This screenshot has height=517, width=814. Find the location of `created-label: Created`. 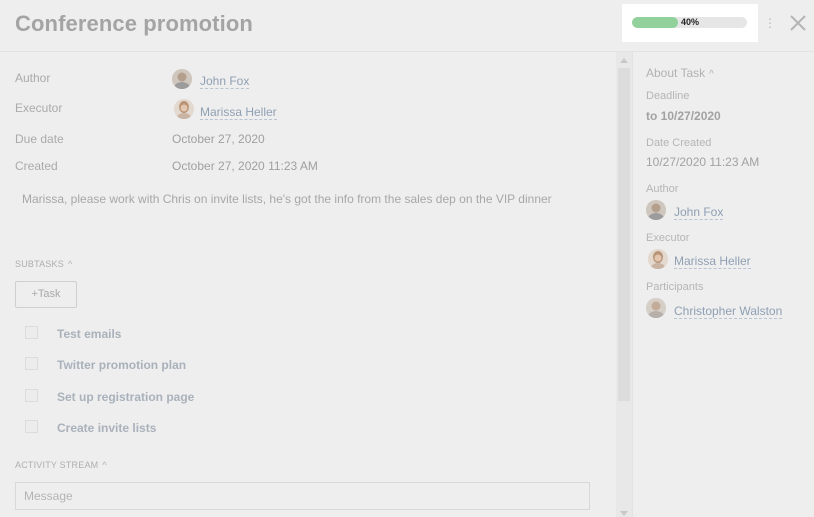

created-label: Created is located at coordinates (36, 166).